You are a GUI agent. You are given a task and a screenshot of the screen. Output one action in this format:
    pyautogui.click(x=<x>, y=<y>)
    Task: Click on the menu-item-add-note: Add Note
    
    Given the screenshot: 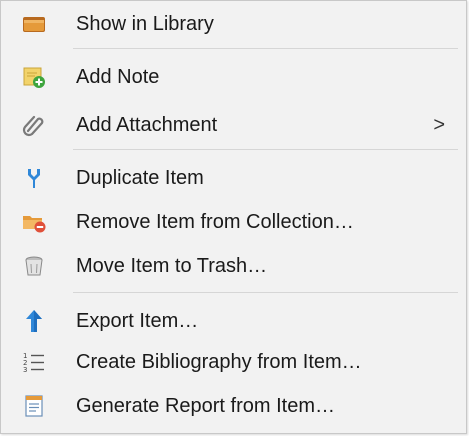 What is the action you would take?
    pyautogui.click(x=233, y=77)
    